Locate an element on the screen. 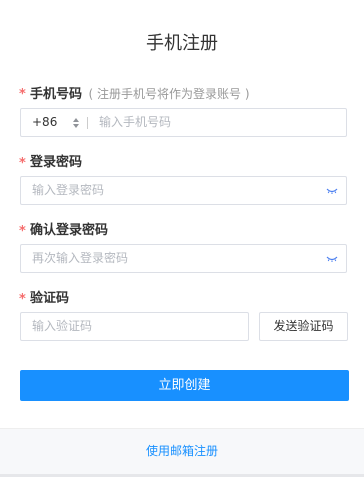 The height and width of the screenshot is (477, 364). updown-arrow-icon is located at coordinates (76, 123).